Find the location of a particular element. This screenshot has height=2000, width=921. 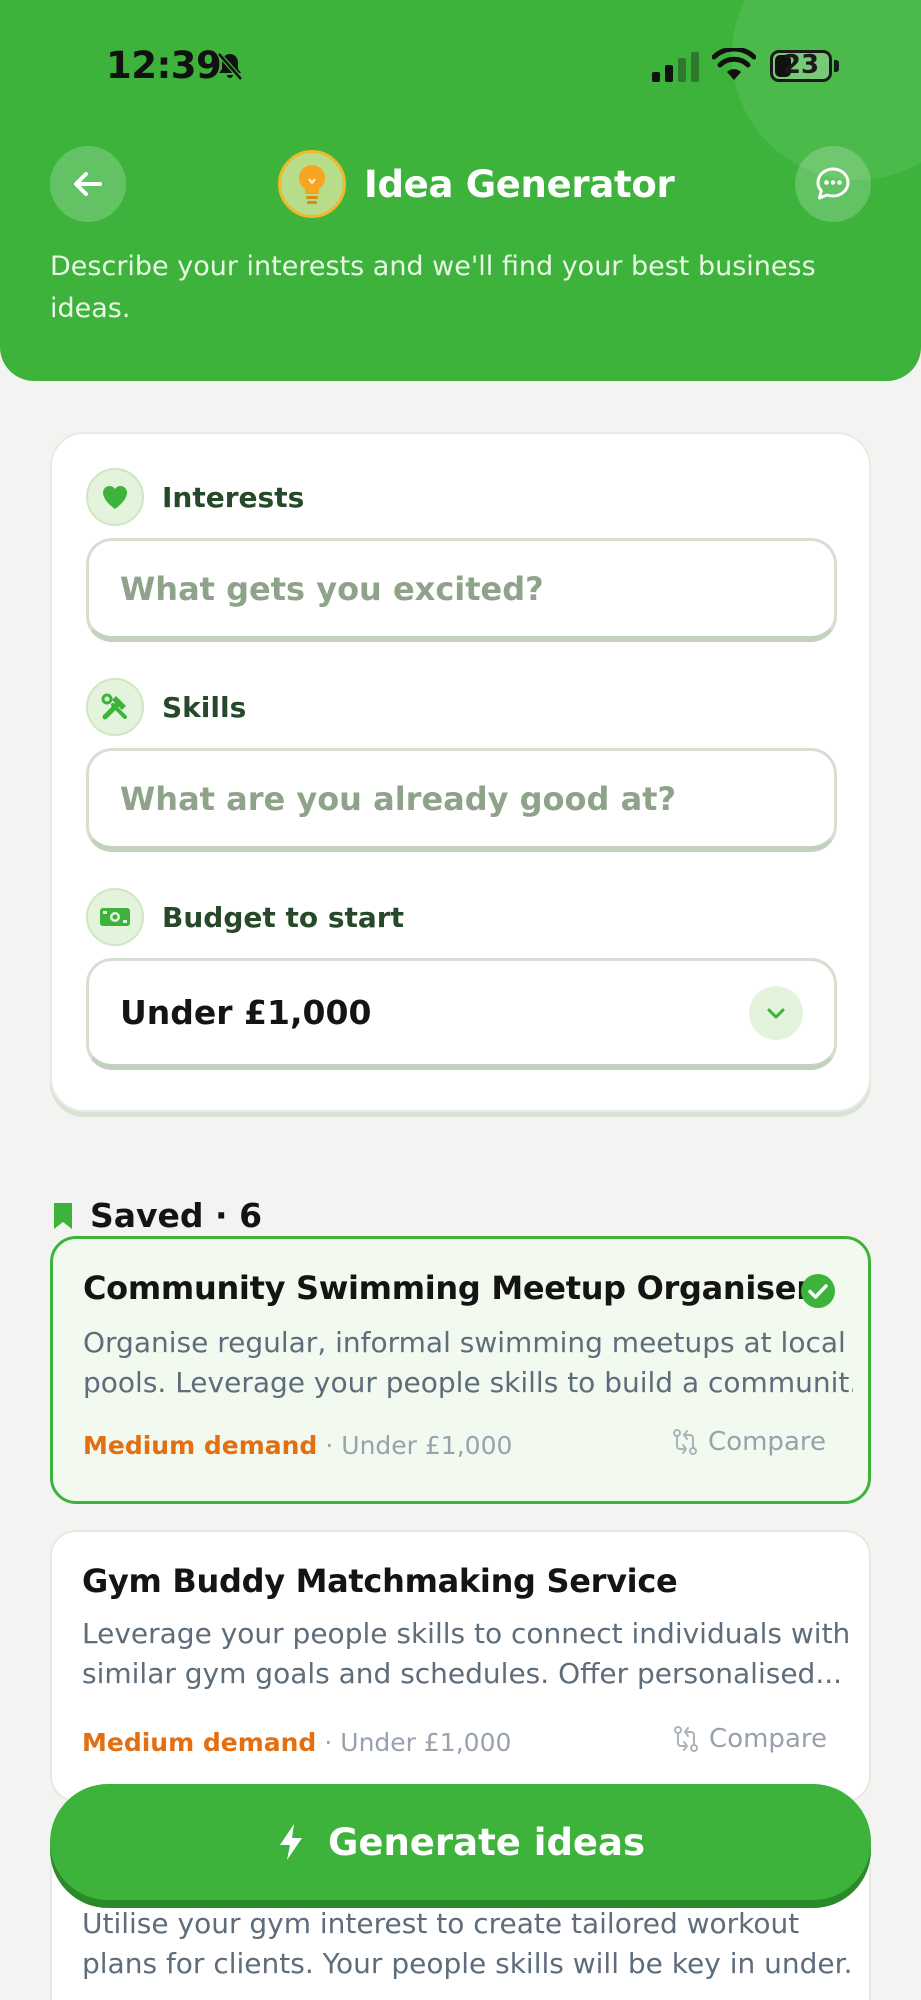

arrow-left-icon is located at coordinates (88, 184).